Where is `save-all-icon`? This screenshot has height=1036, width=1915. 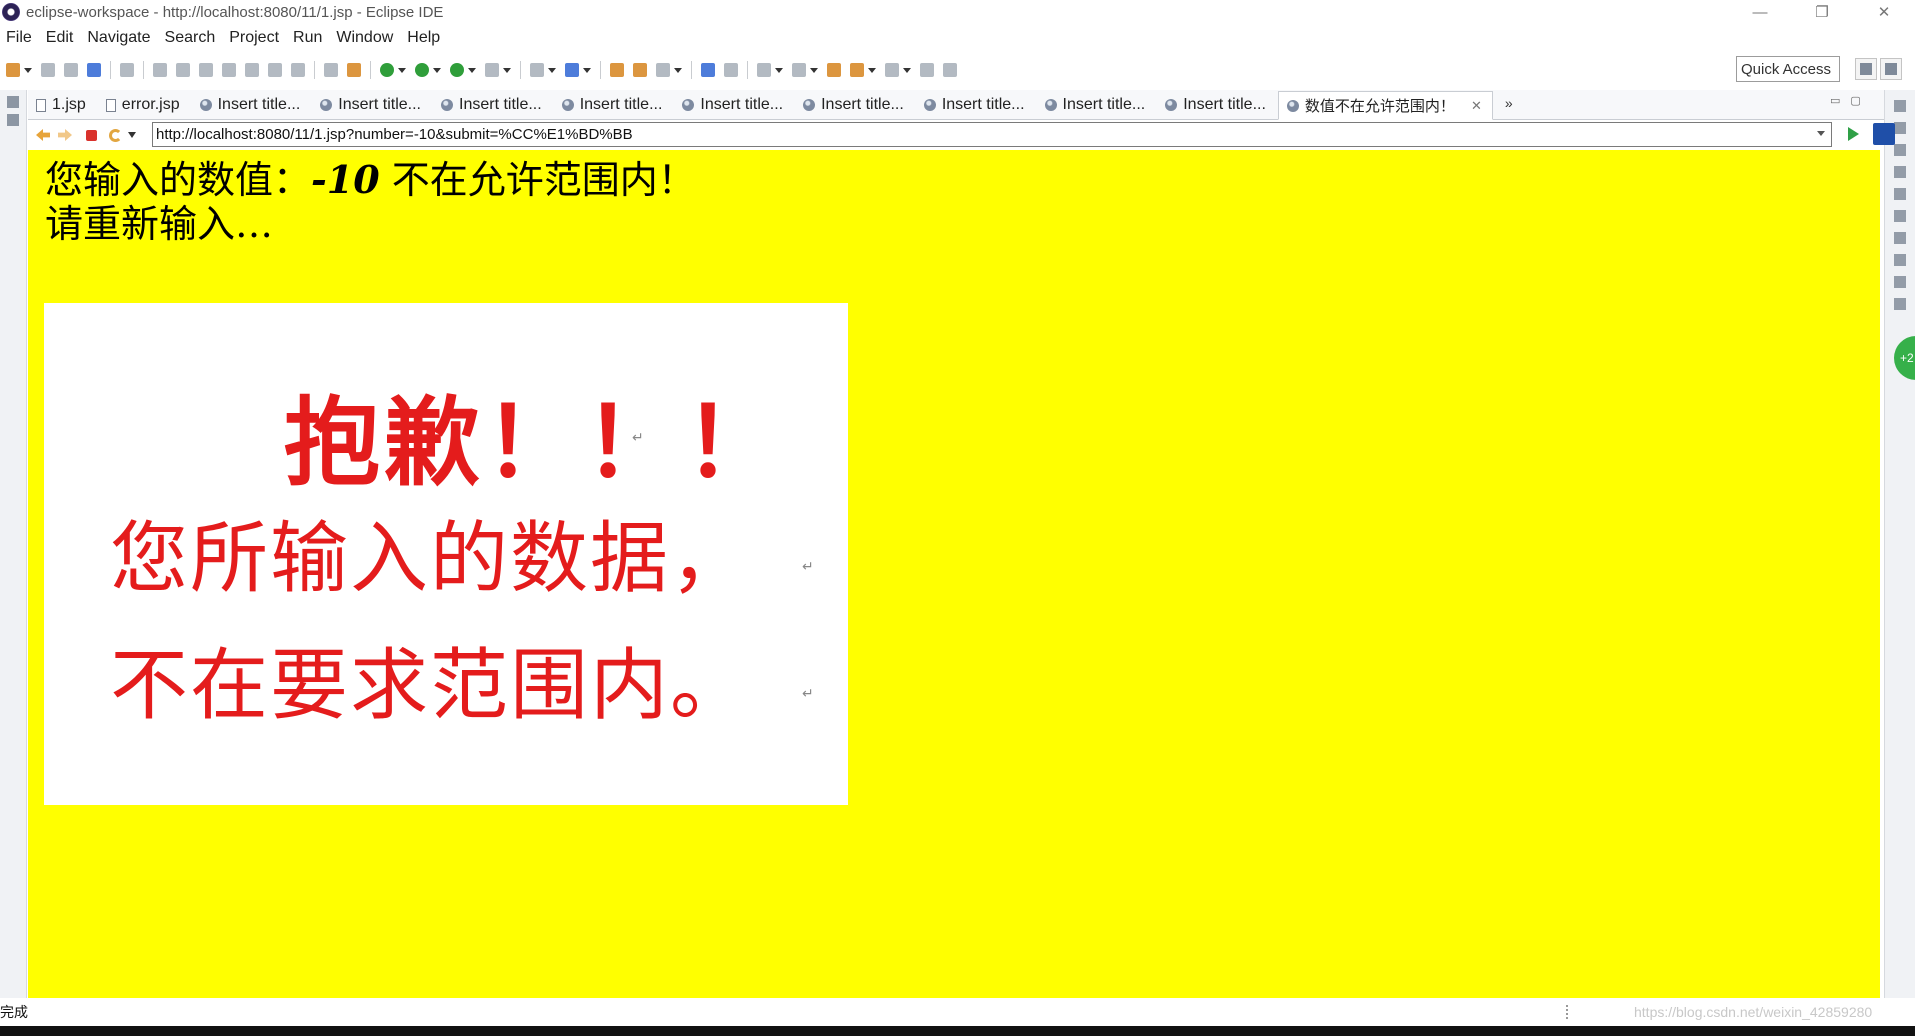 save-all-icon is located at coordinates (71, 70).